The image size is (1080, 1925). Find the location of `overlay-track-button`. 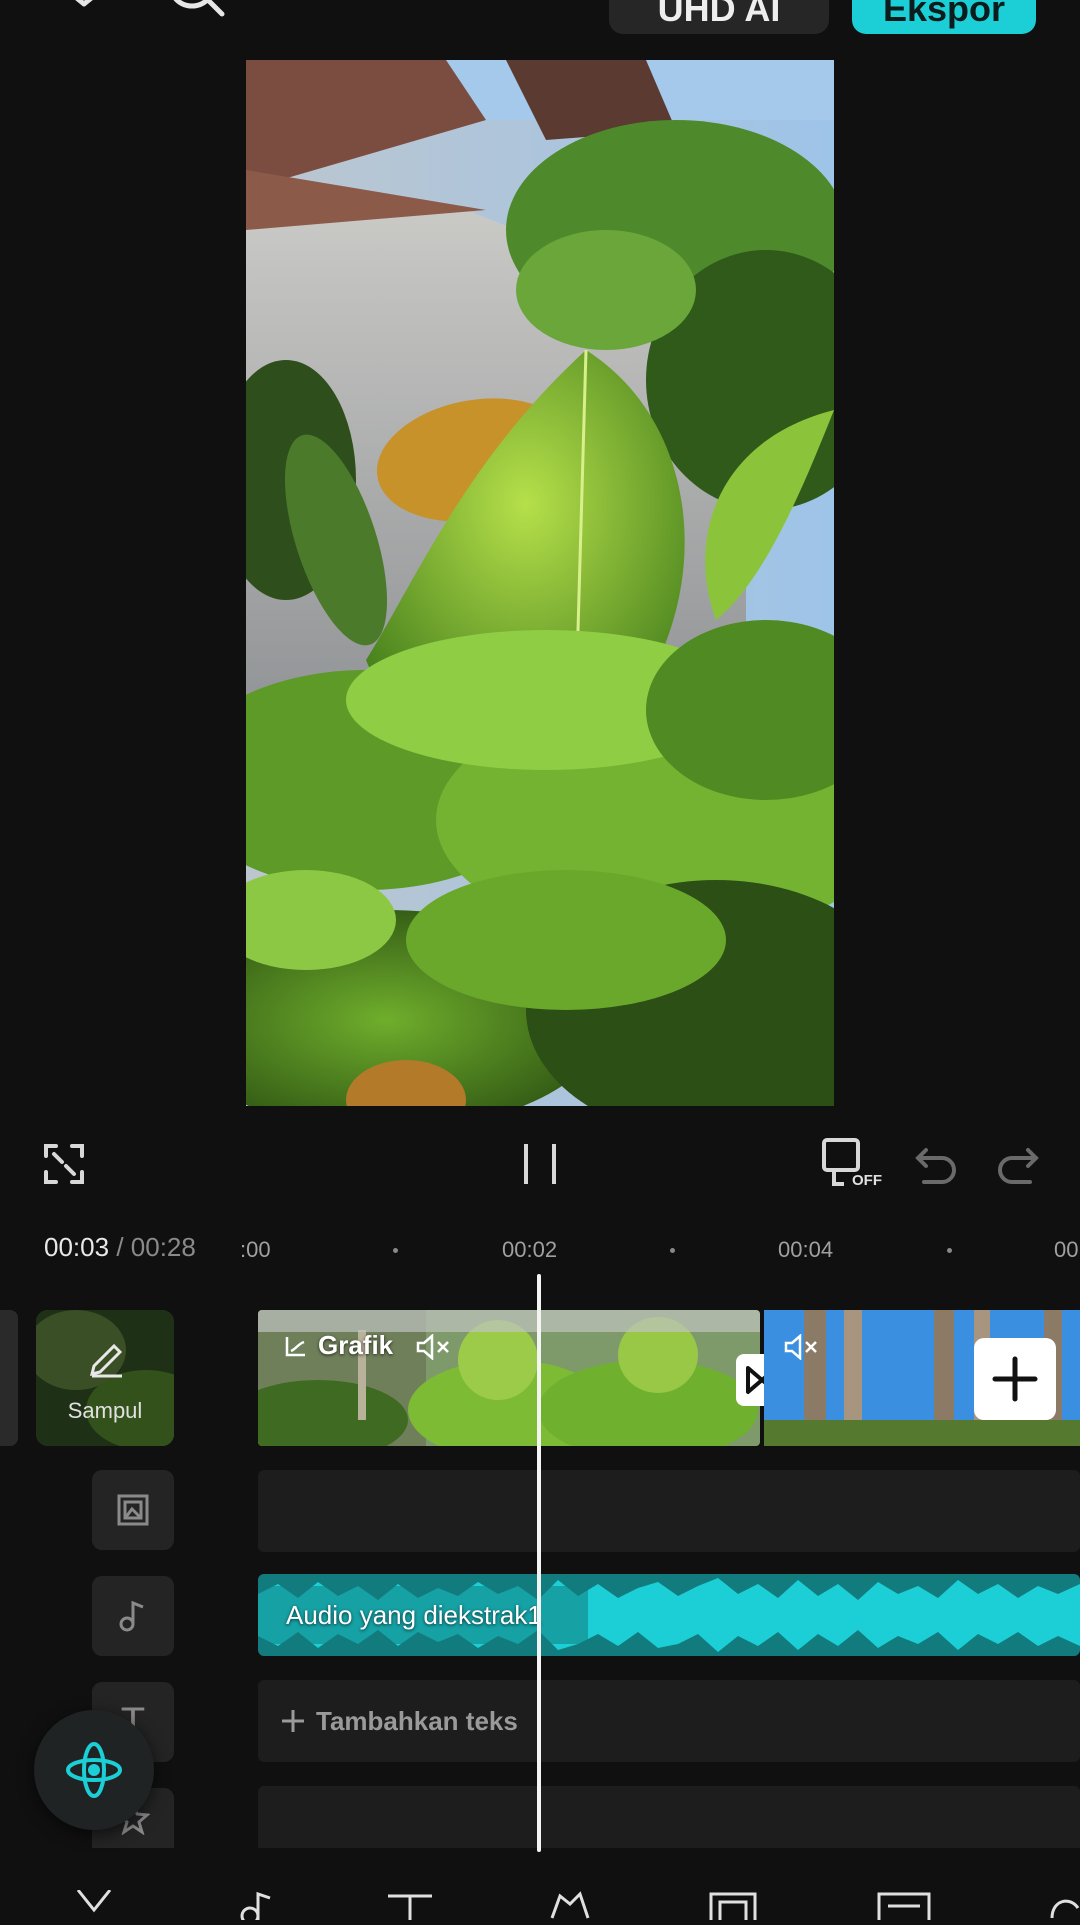

overlay-track-button is located at coordinates (133, 1510).